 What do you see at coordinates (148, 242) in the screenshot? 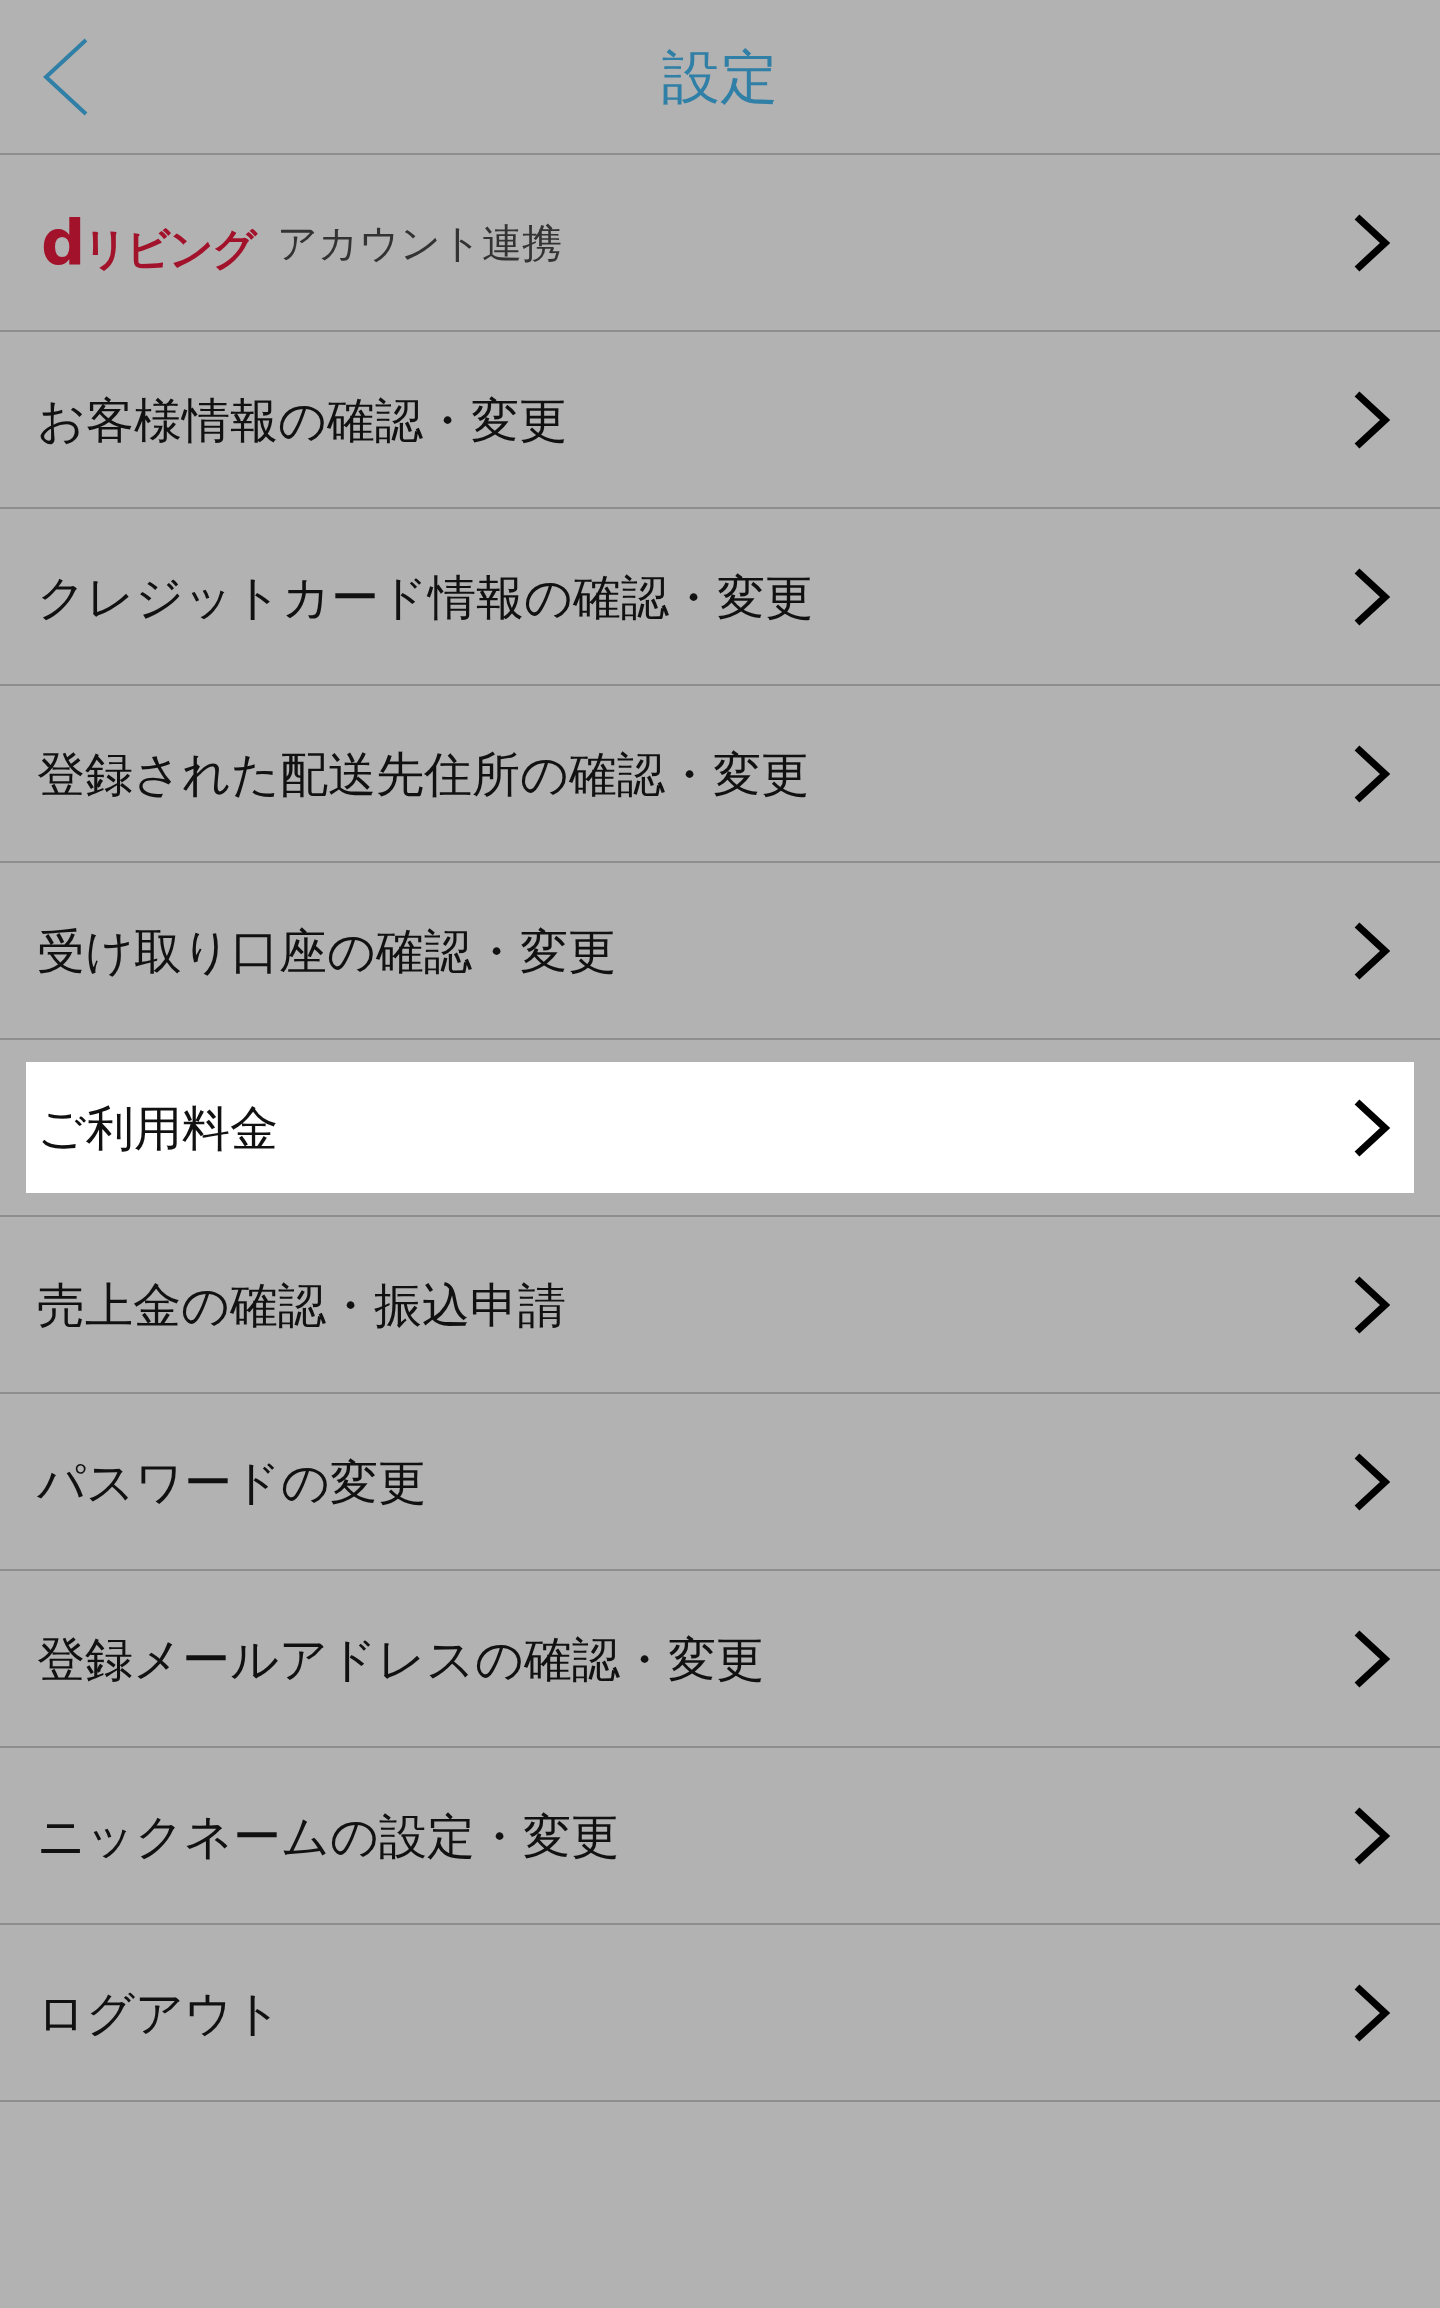
I see `brand-logo: dリビング` at bounding box center [148, 242].